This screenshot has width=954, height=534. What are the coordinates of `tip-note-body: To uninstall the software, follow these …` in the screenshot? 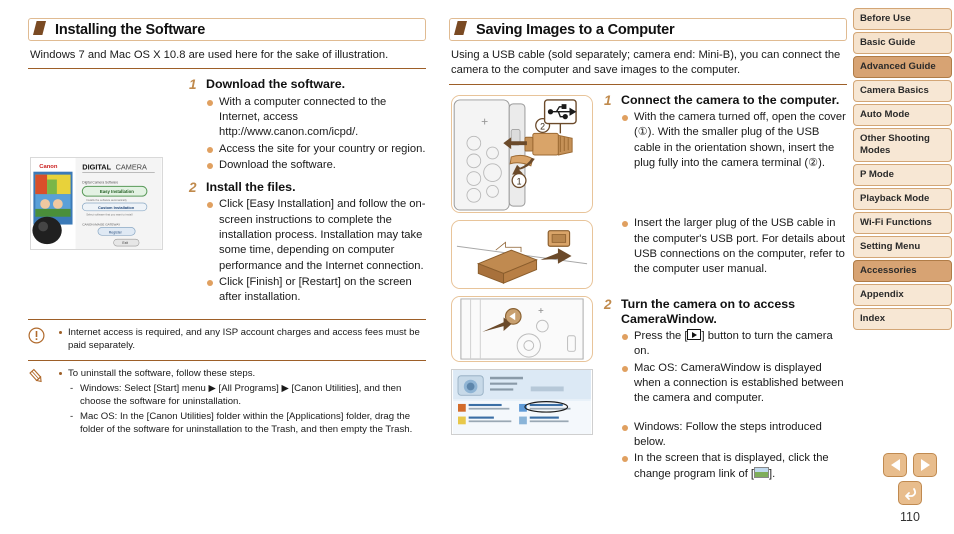 It's located at (242, 402).